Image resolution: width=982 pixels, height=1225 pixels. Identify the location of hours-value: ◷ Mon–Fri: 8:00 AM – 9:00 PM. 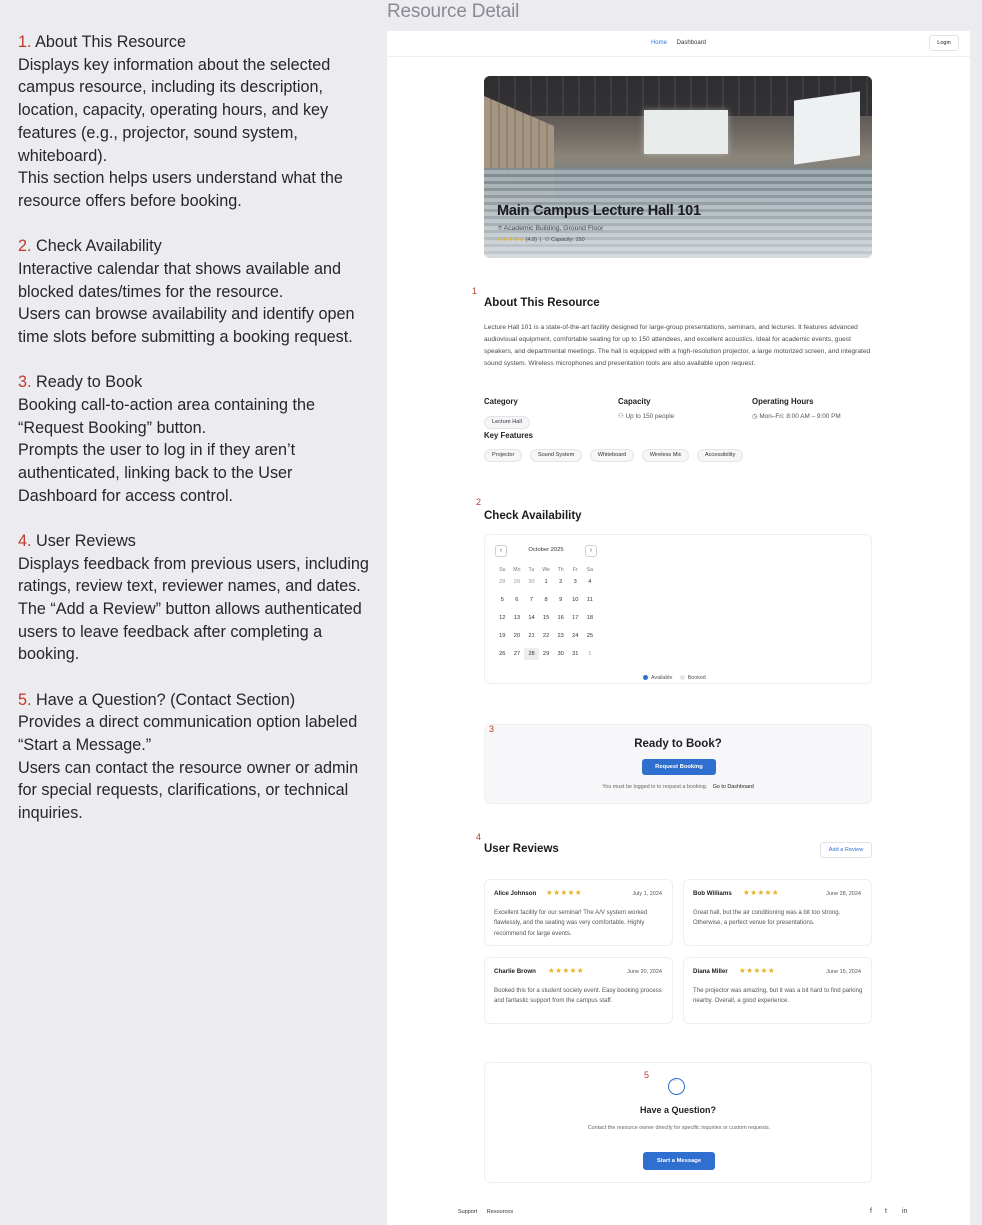
(796, 416).